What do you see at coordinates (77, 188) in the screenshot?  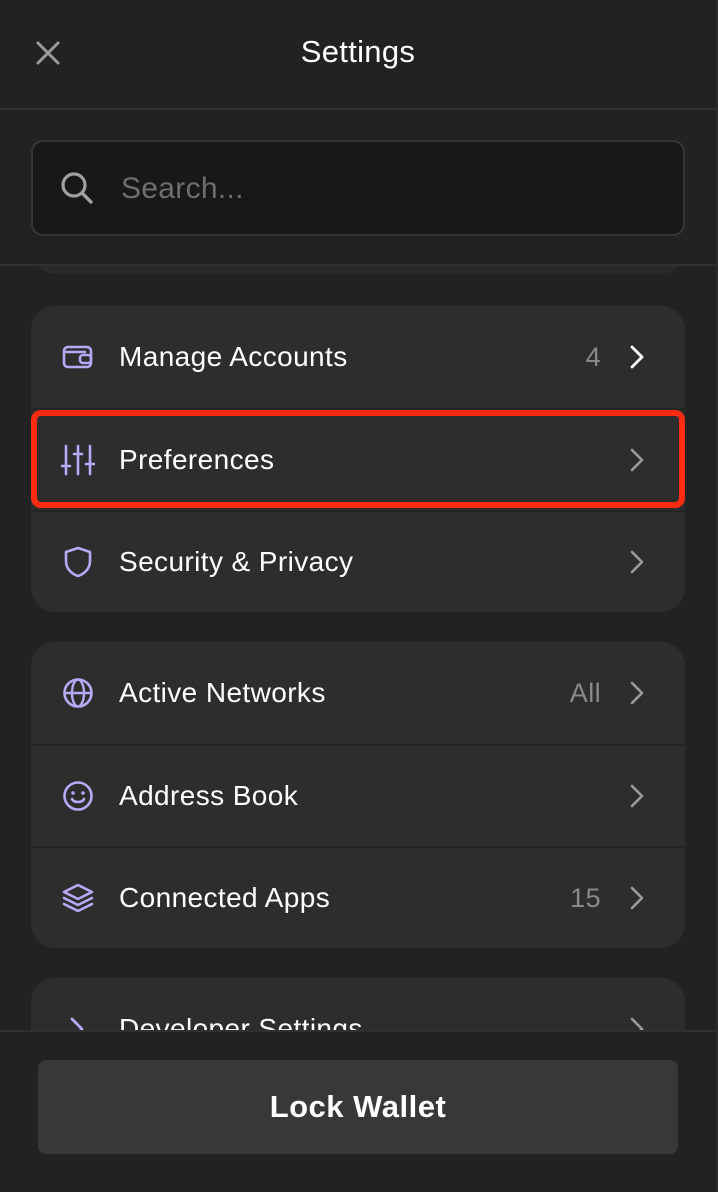 I see `search-icon` at bounding box center [77, 188].